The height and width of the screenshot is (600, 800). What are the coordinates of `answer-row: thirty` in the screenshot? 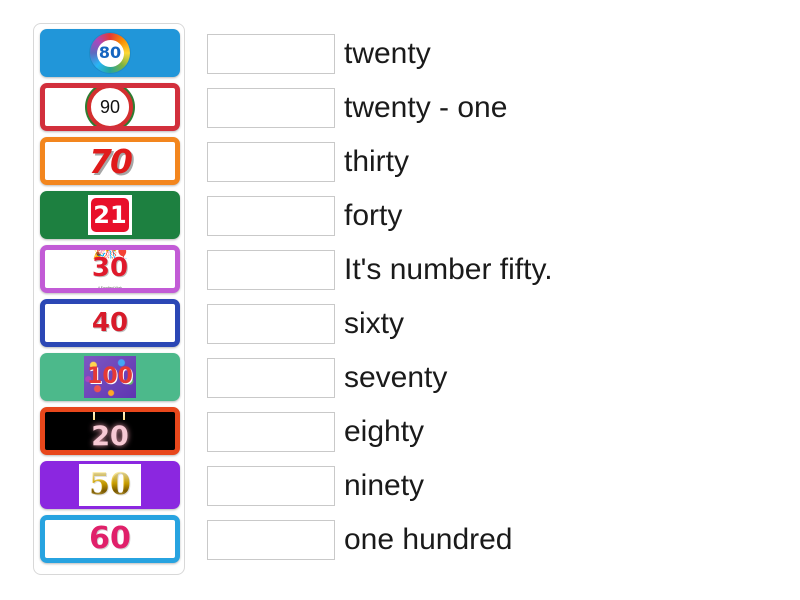 It's located at (380, 162).